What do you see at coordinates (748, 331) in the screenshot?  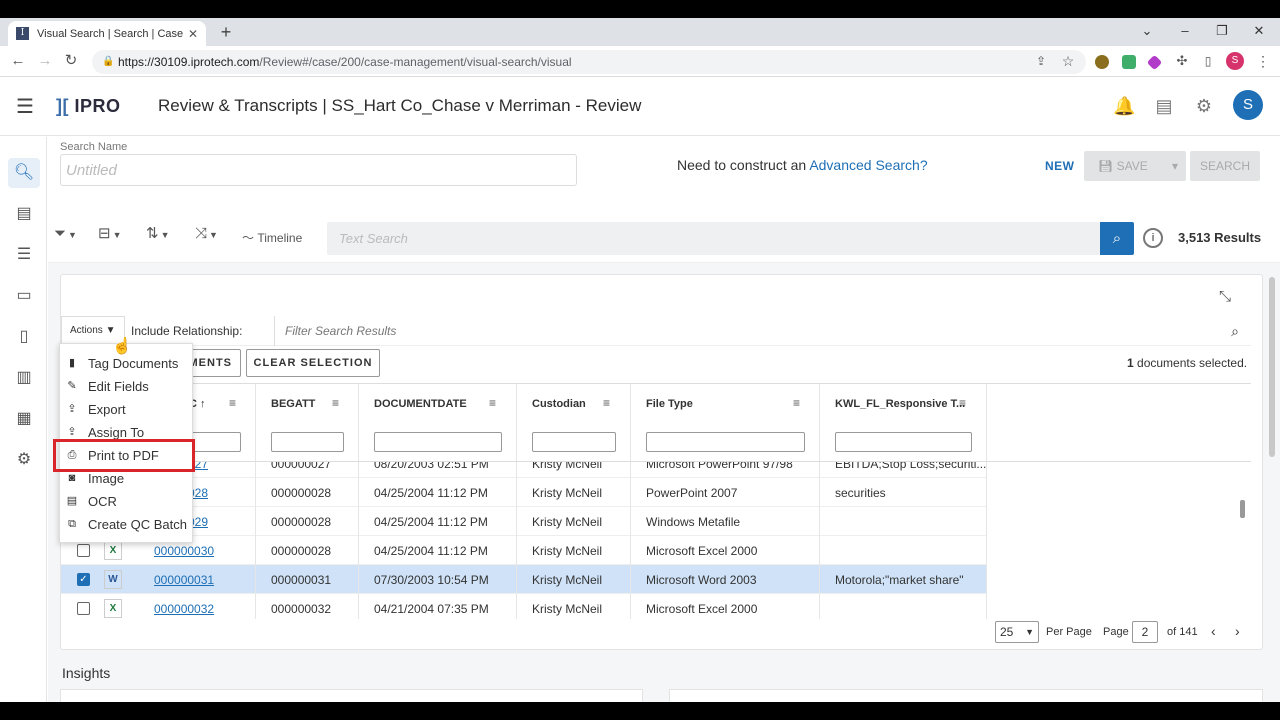 I see `filter-results-input: Filter Search Results` at bounding box center [748, 331].